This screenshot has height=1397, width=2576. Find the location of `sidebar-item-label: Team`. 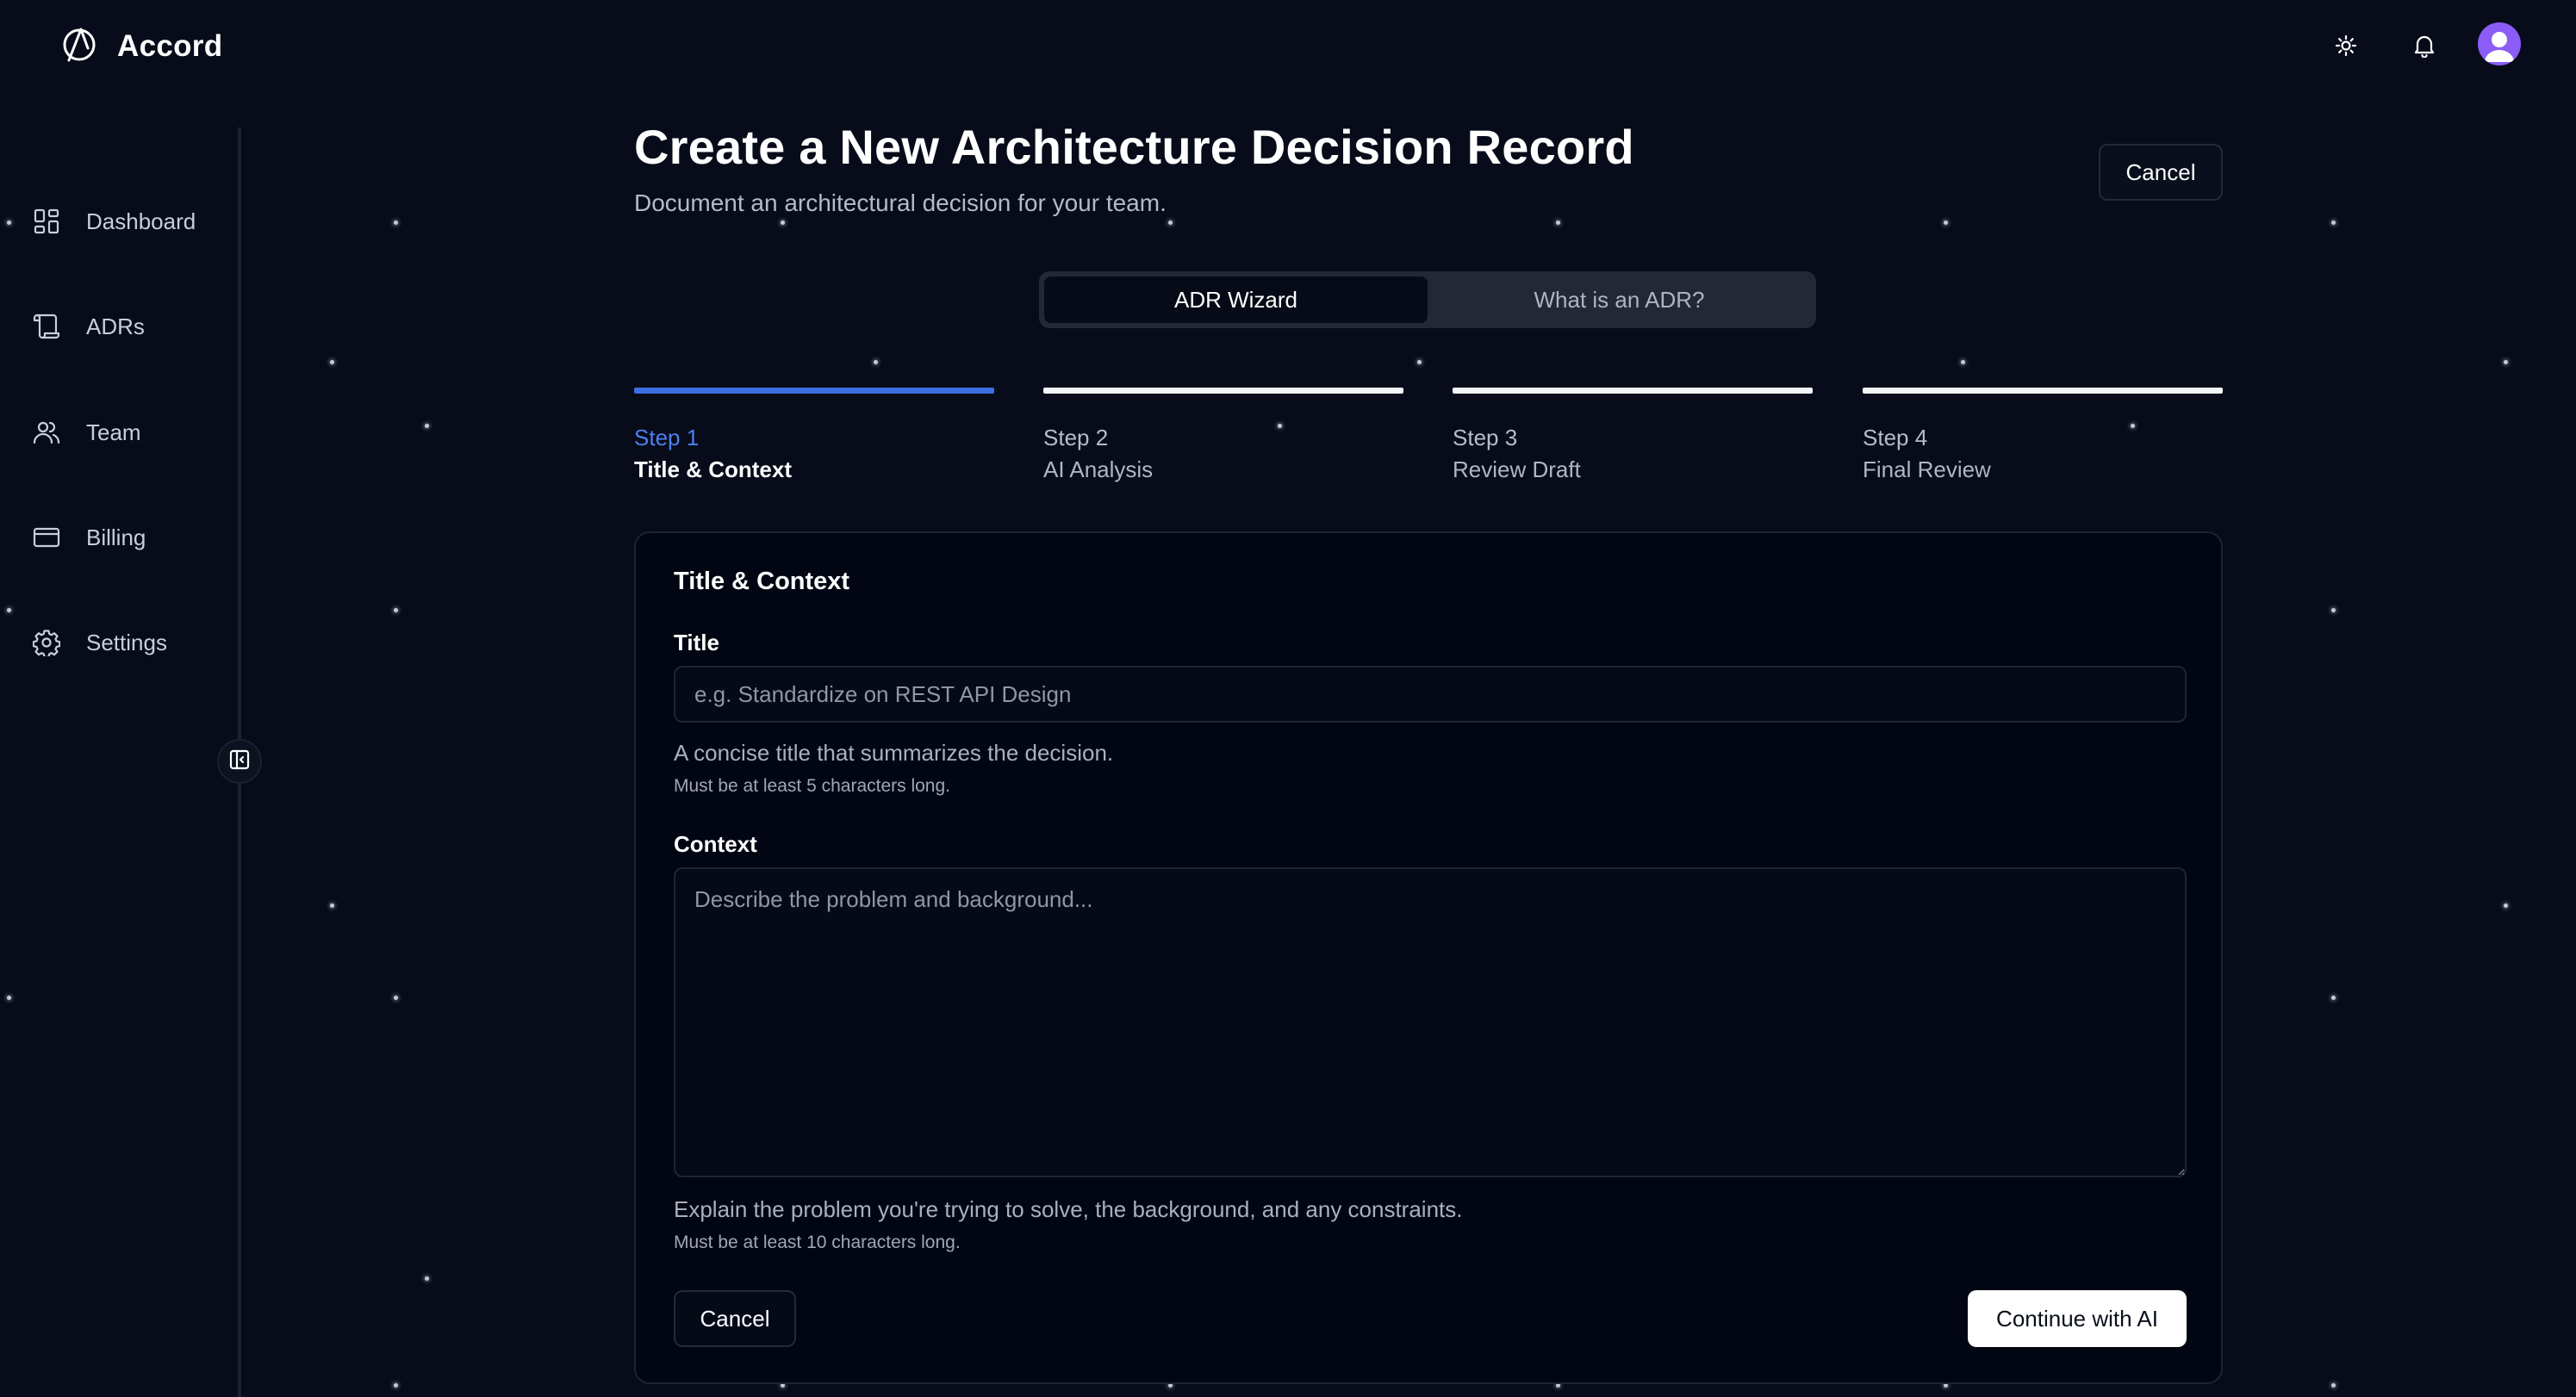

sidebar-item-label: Team is located at coordinates (114, 432).